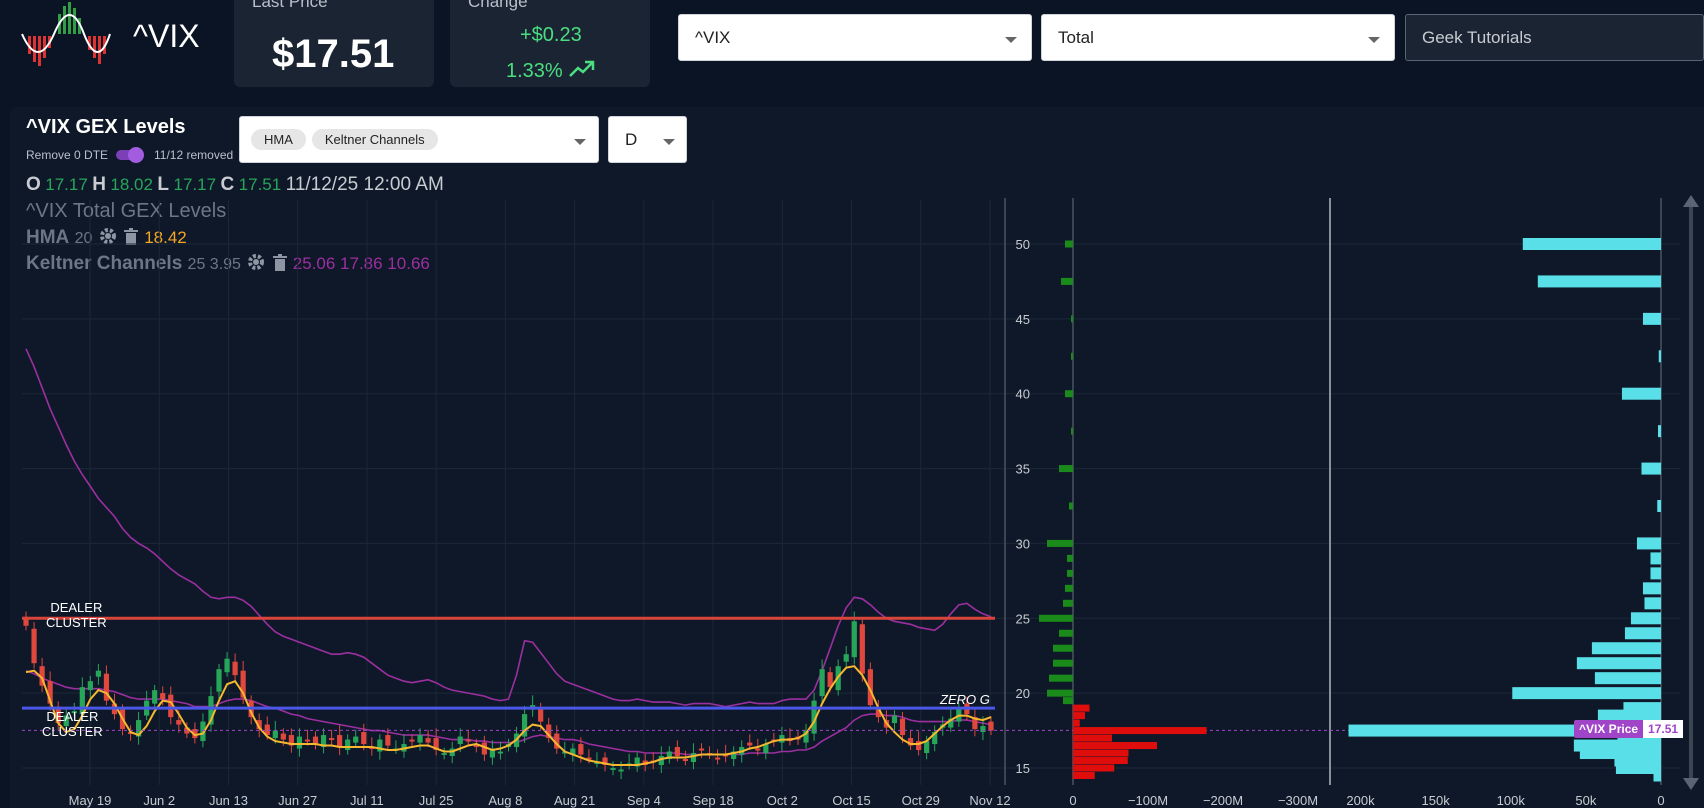 The width and height of the screenshot is (1704, 808). What do you see at coordinates (72, 731) in the screenshot?
I see `dealer-cluster-lower-line2: CLUSTER` at bounding box center [72, 731].